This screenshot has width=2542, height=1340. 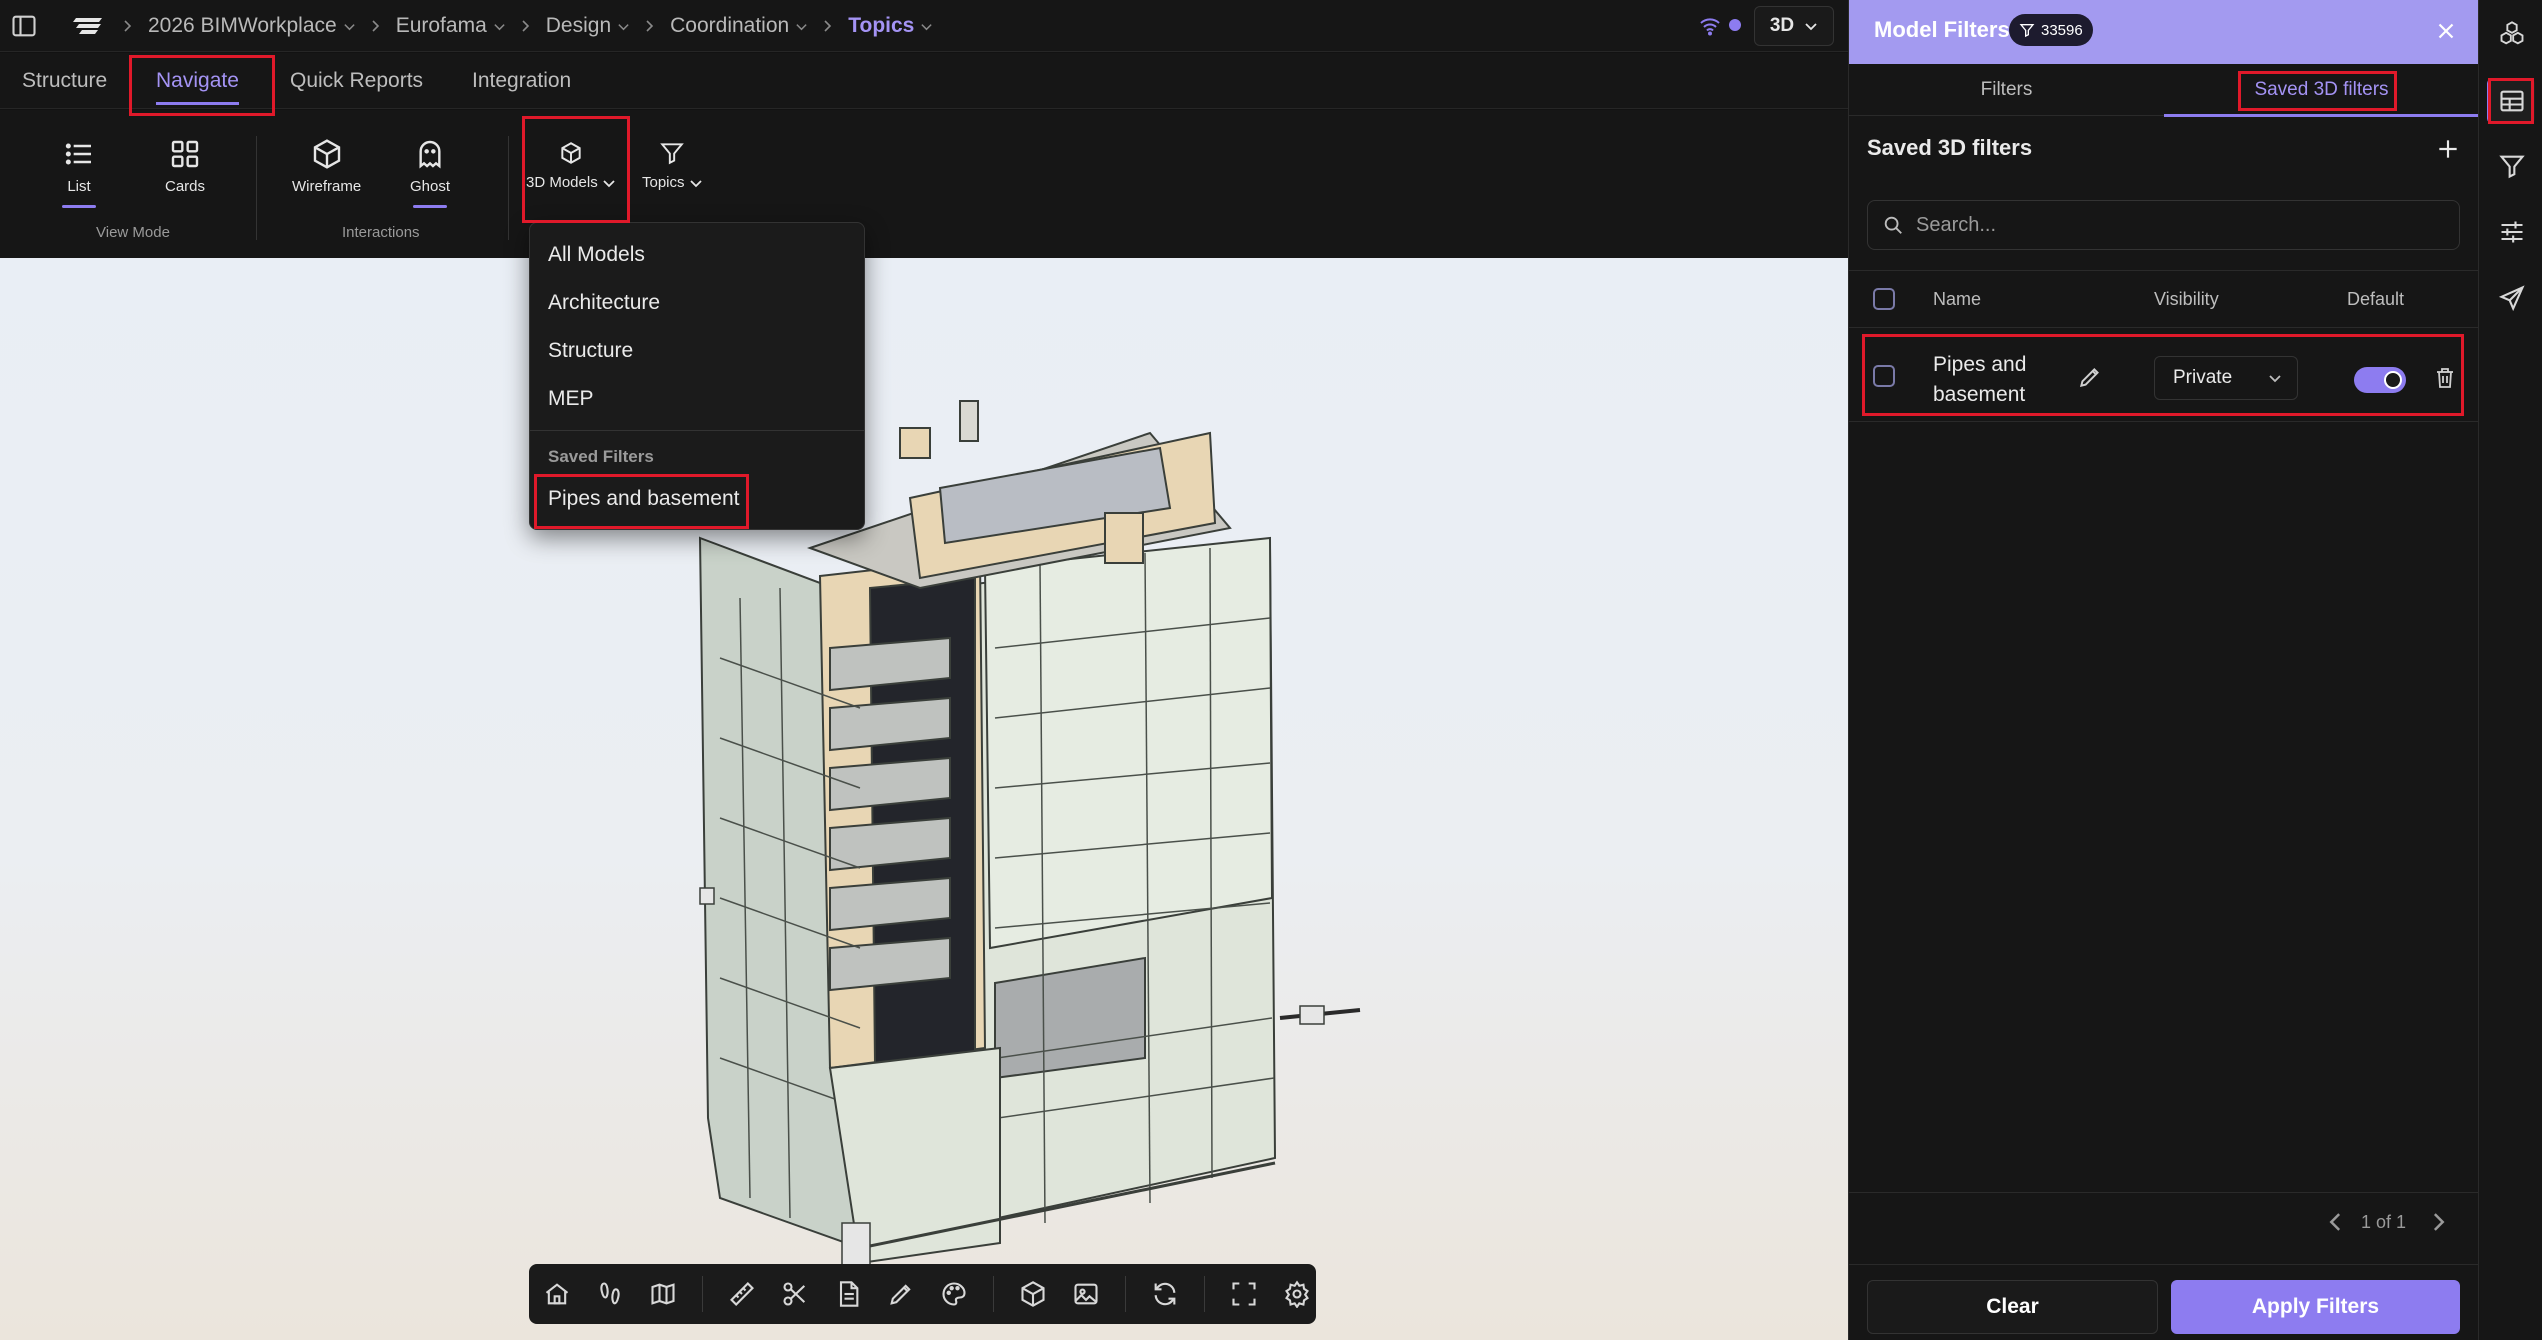 What do you see at coordinates (2445, 378) in the screenshot?
I see `delete-icon` at bounding box center [2445, 378].